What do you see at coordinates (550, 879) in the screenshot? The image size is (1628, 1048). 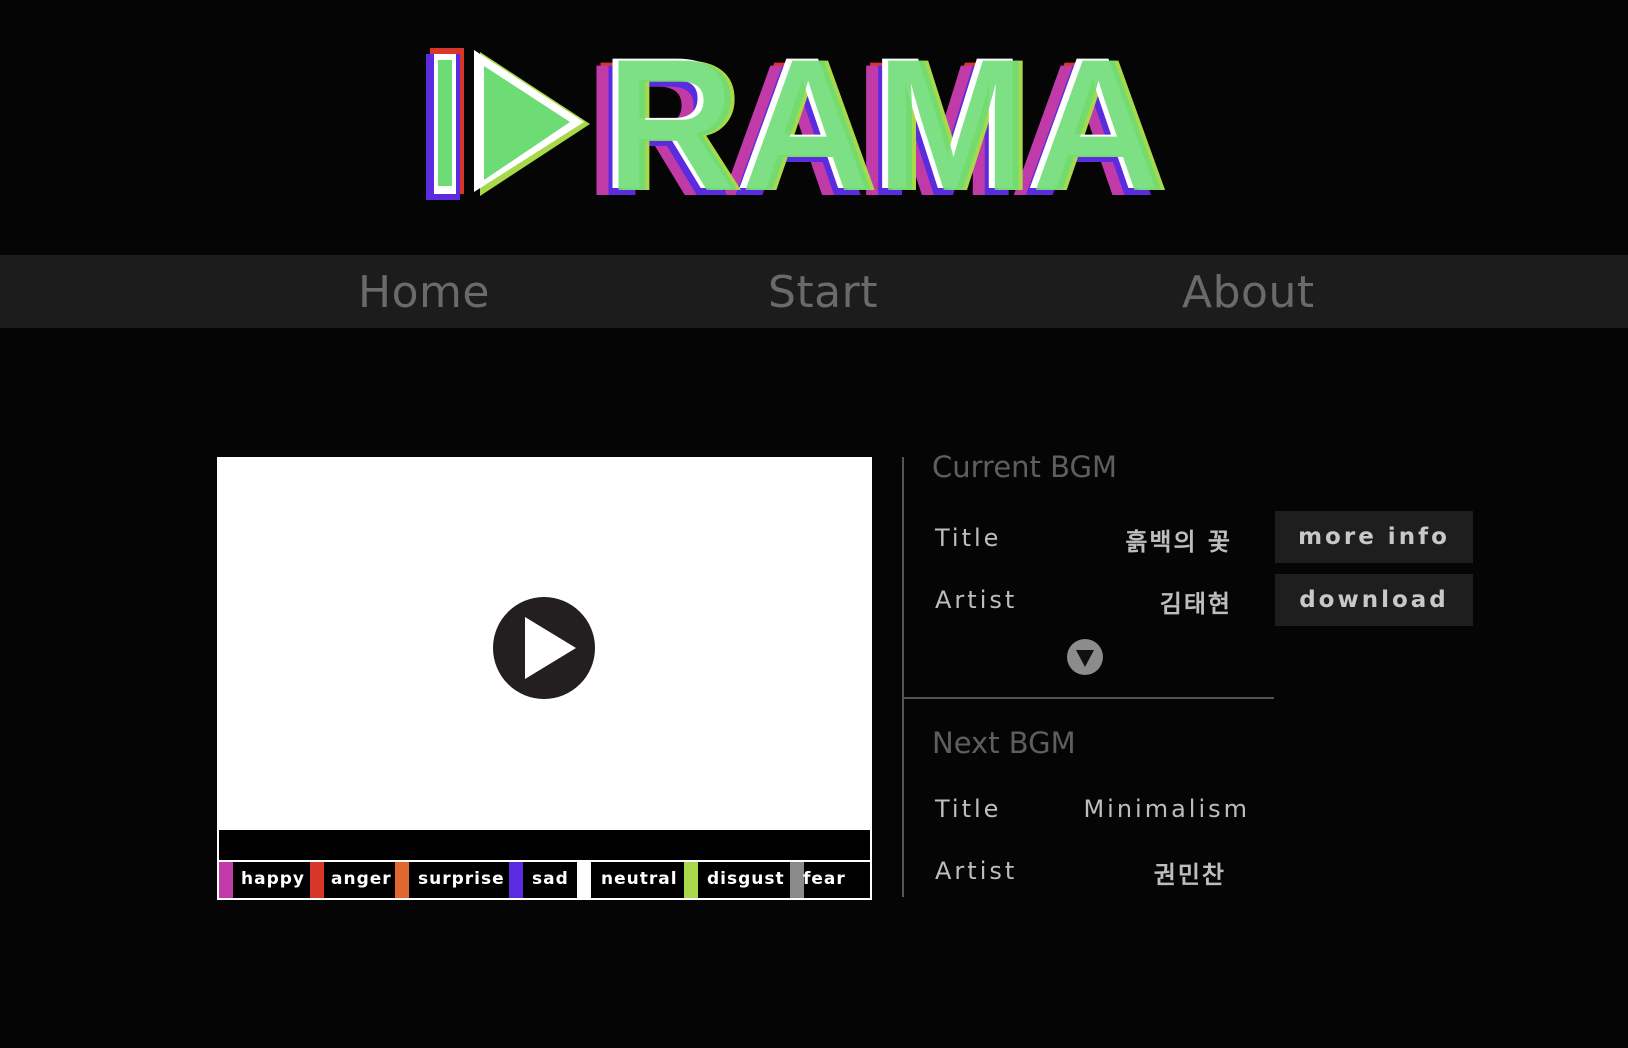 I see `legend-label-sad: sad` at bounding box center [550, 879].